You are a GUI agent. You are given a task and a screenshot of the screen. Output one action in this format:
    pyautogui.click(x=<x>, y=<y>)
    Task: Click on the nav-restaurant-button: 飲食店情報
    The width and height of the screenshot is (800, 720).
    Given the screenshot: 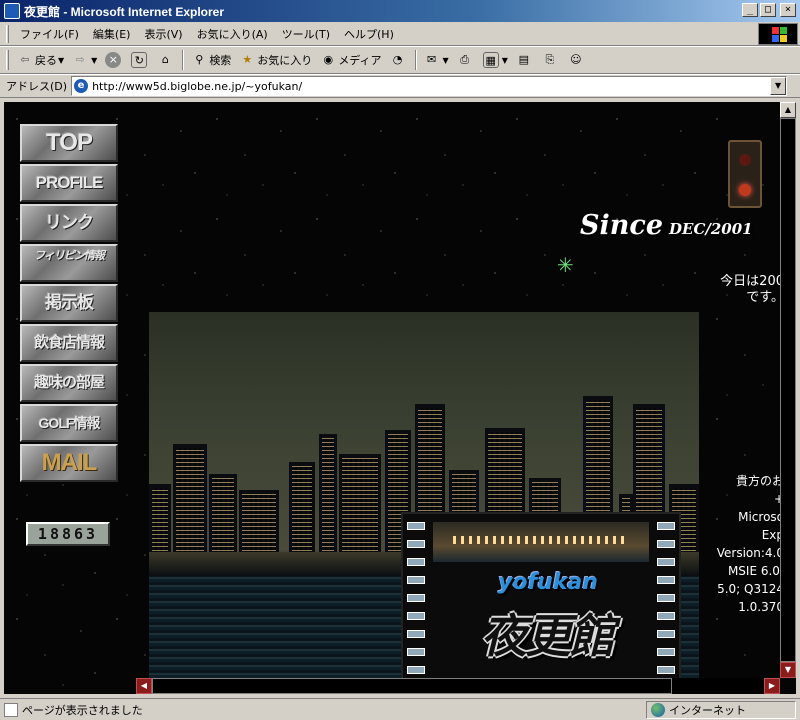 What is the action you would take?
    pyautogui.click(x=69, y=343)
    